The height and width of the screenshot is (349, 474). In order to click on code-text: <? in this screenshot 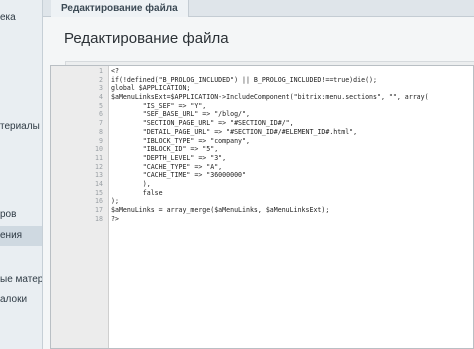, I will do `click(115, 71)`.